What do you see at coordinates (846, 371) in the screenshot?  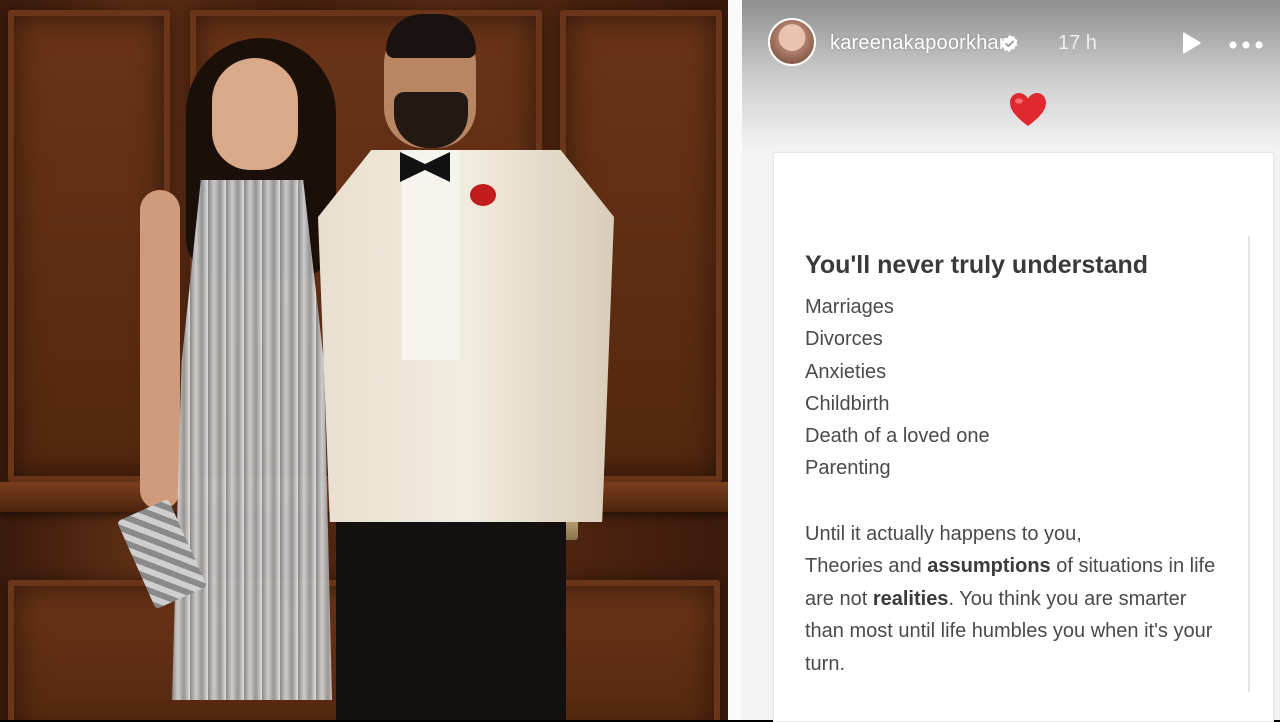 I see `list-item: Anxieties` at bounding box center [846, 371].